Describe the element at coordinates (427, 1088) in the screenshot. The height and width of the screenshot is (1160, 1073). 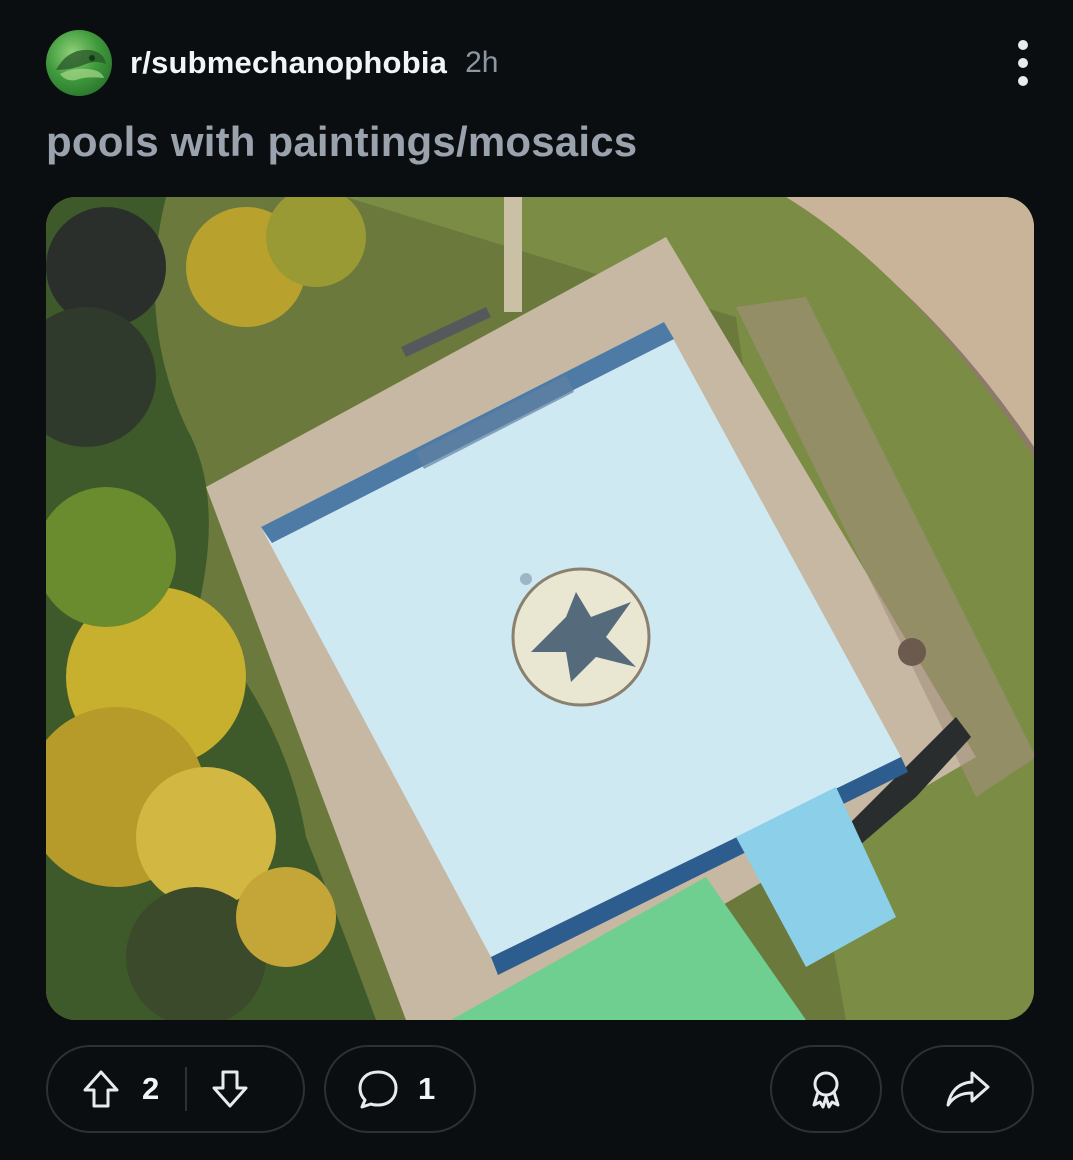
I see `comment-count: 1` at that location.